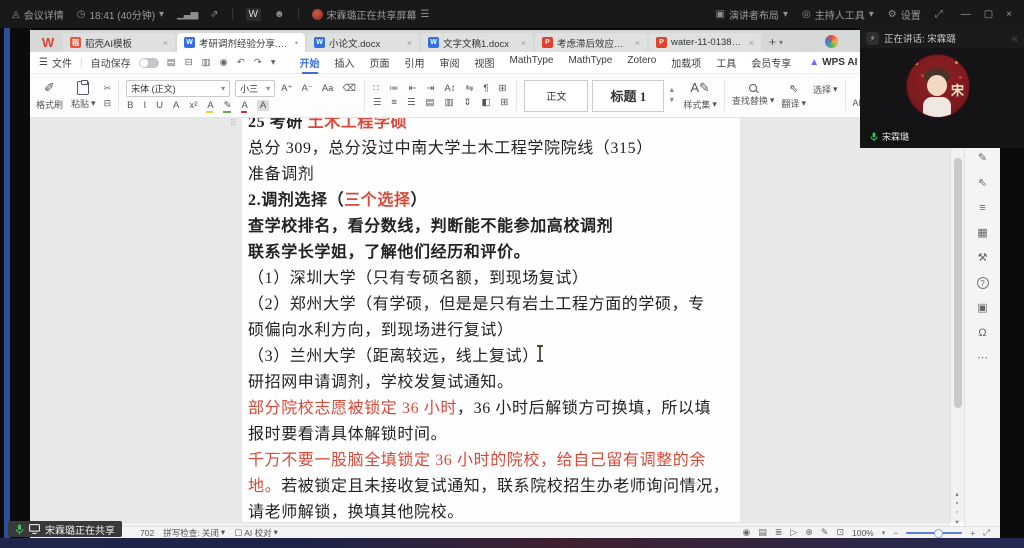  Describe the element at coordinates (148, 62) in the screenshot. I see `autosave-toggle` at that location.